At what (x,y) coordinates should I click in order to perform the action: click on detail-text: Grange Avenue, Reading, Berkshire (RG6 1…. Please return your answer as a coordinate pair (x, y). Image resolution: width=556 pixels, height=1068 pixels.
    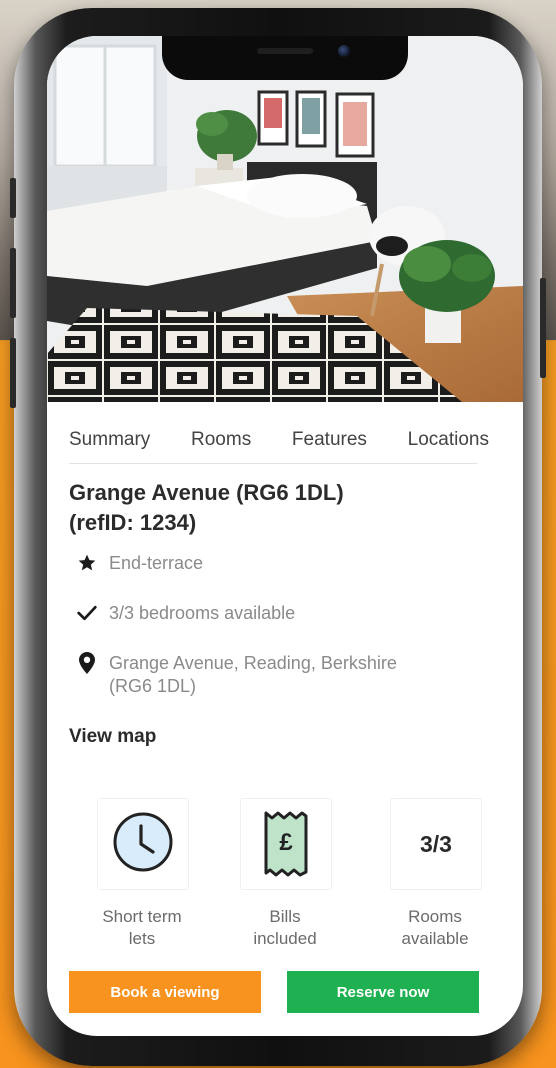
    Looking at the image, I should click on (253, 675).